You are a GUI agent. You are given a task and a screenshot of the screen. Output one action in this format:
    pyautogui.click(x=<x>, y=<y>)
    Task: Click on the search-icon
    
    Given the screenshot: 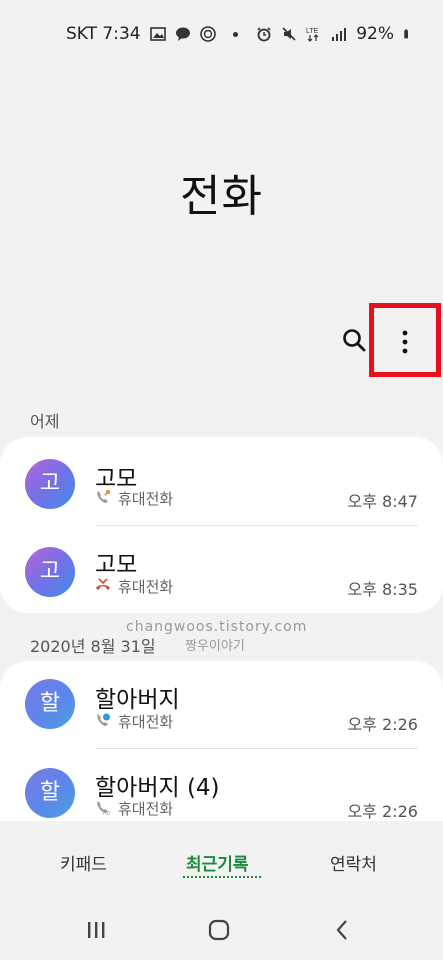 What is the action you would take?
    pyautogui.click(x=355, y=341)
    